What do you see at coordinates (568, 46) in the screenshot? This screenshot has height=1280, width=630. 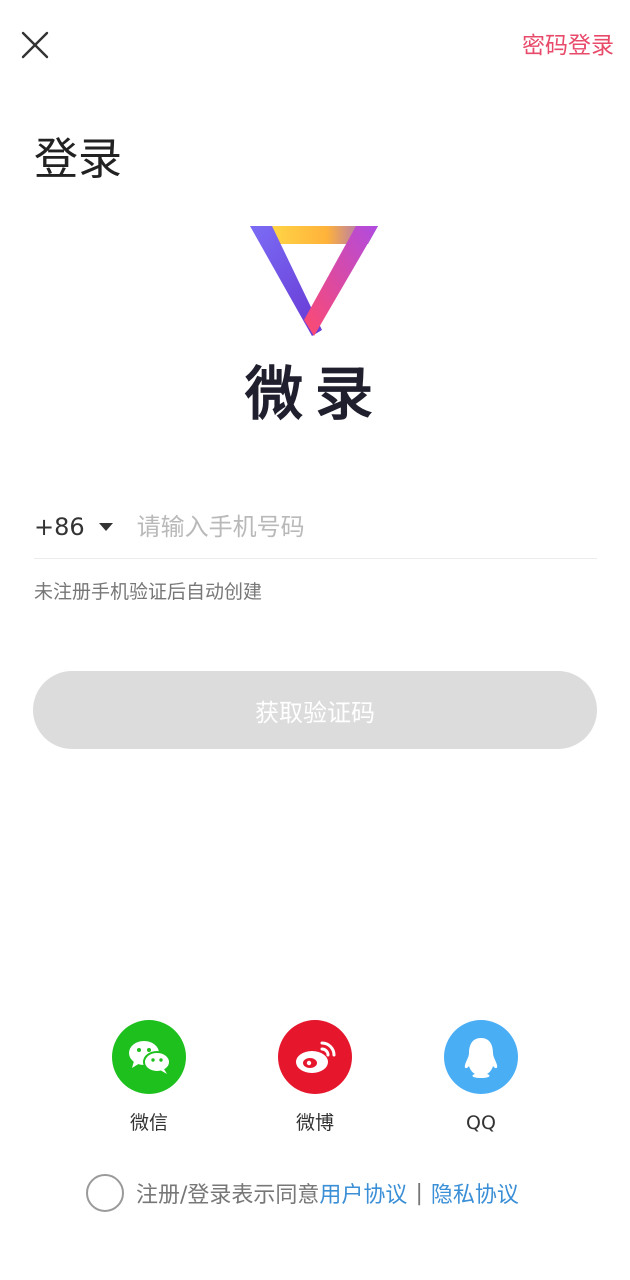 I see `password-login-link: 密码登录` at bounding box center [568, 46].